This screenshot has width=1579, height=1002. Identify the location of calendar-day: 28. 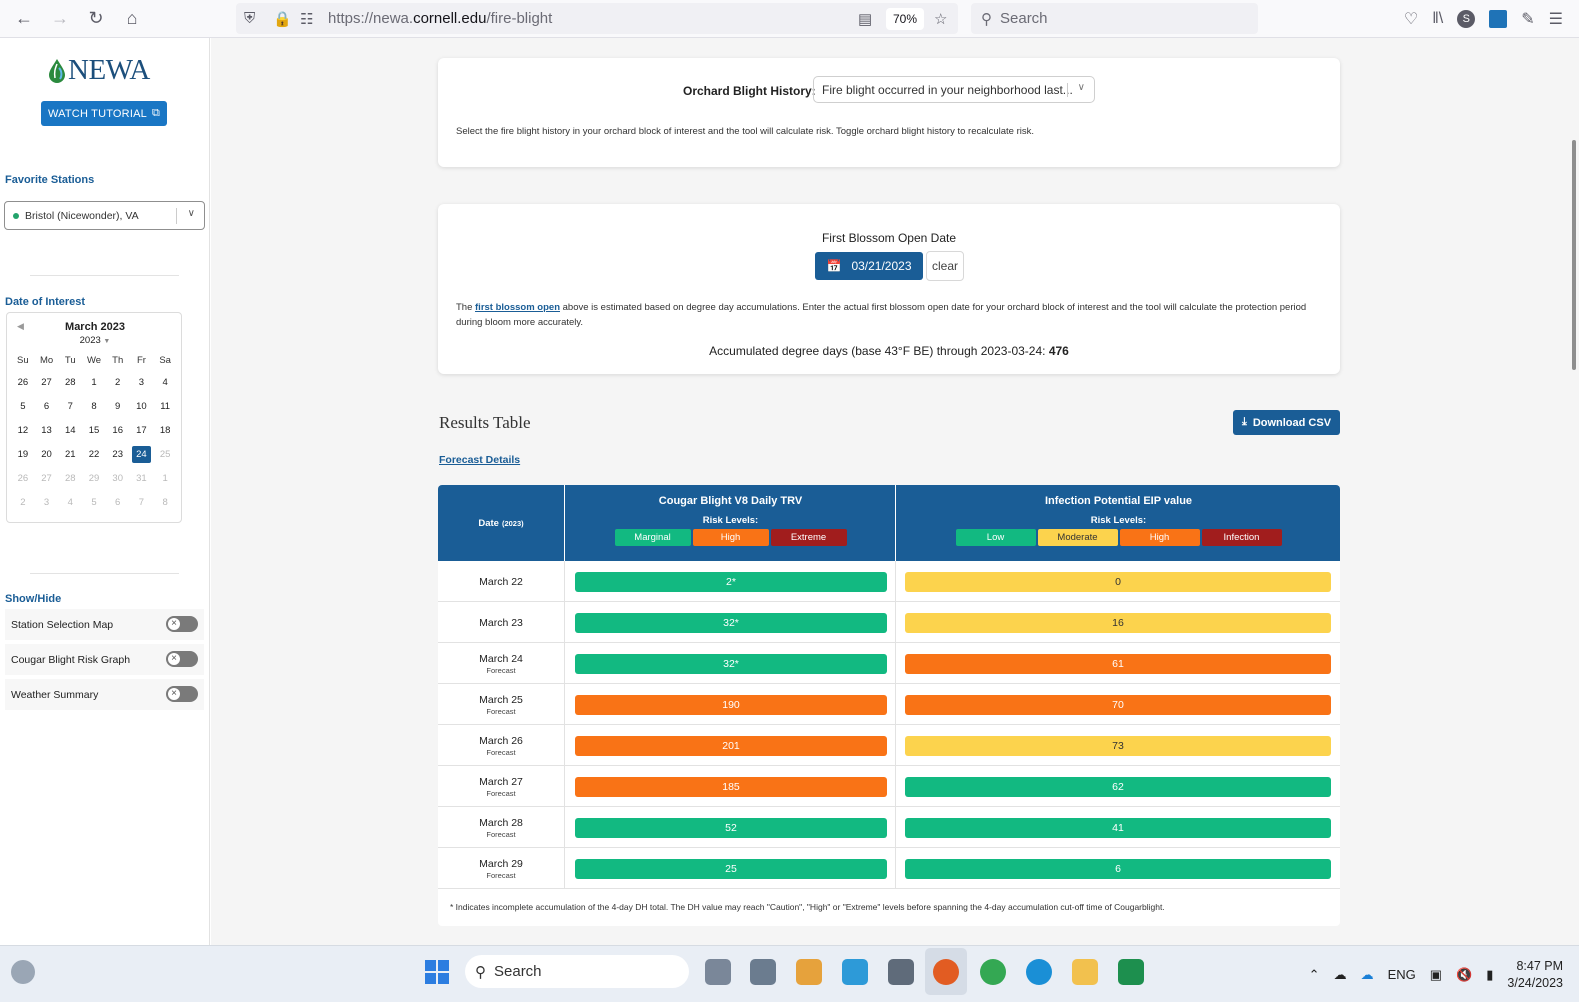
(70, 382).